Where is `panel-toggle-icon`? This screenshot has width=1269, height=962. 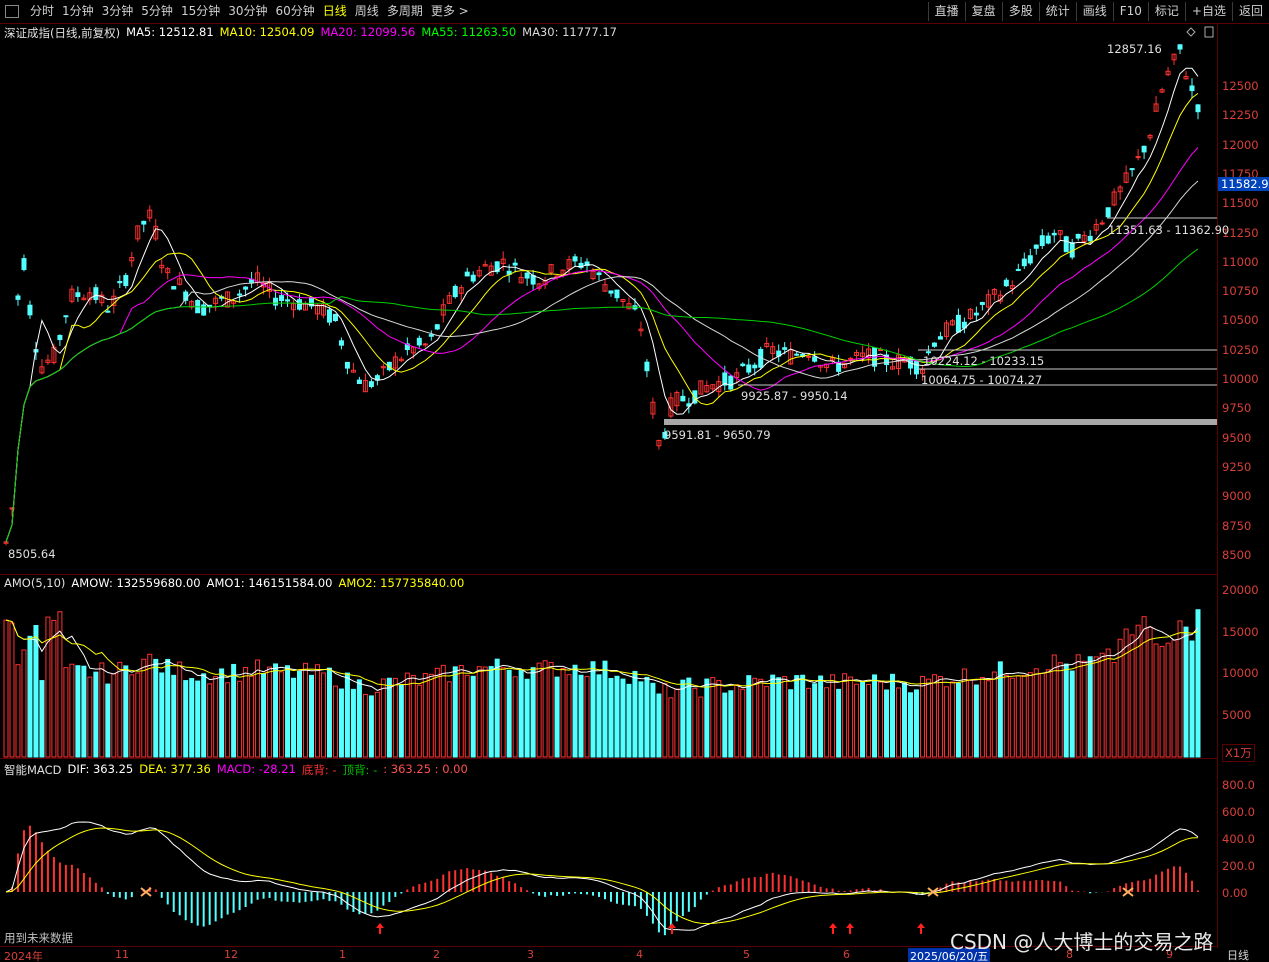
panel-toggle-icon is located at coordinates (1209, 32).